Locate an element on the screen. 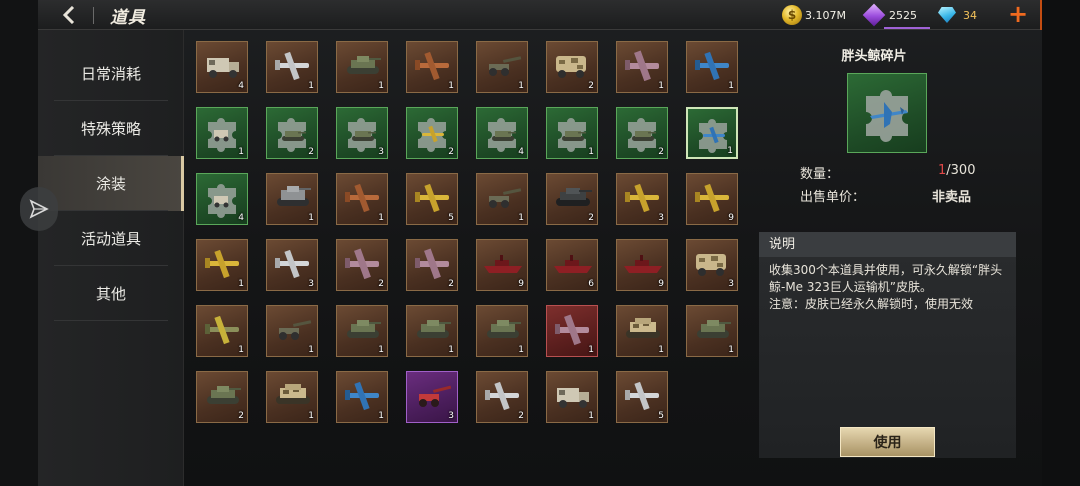  floating-menu-button is located at coordinates (39, 209).